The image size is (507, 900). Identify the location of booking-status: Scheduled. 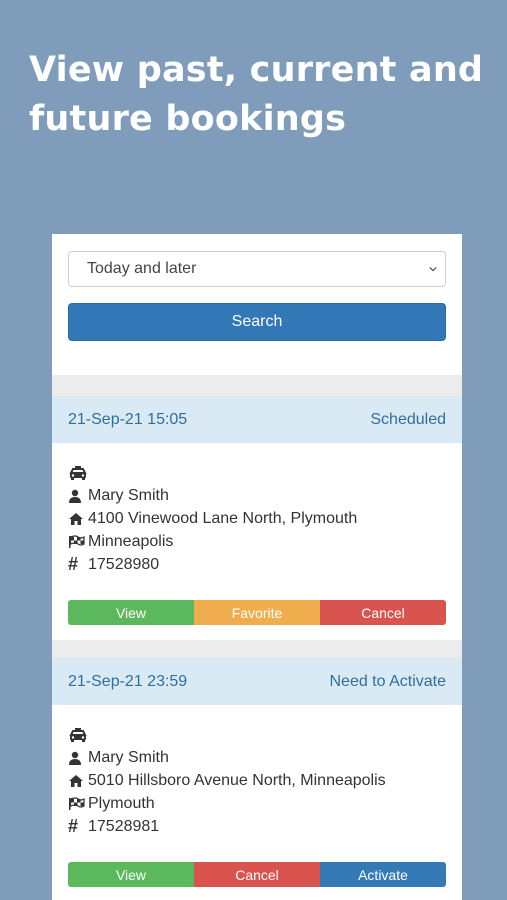
(408, 419).